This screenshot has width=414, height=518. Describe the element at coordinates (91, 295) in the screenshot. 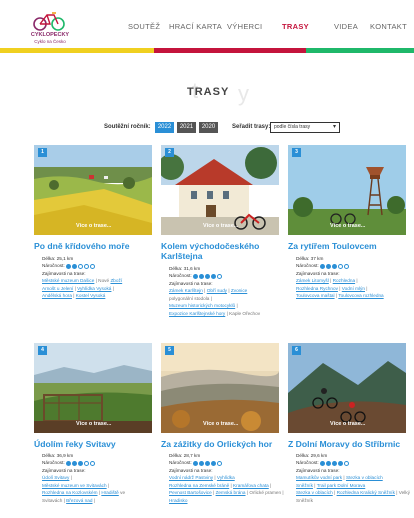

I see `sight-link: Kostel Vysoká` at that location.